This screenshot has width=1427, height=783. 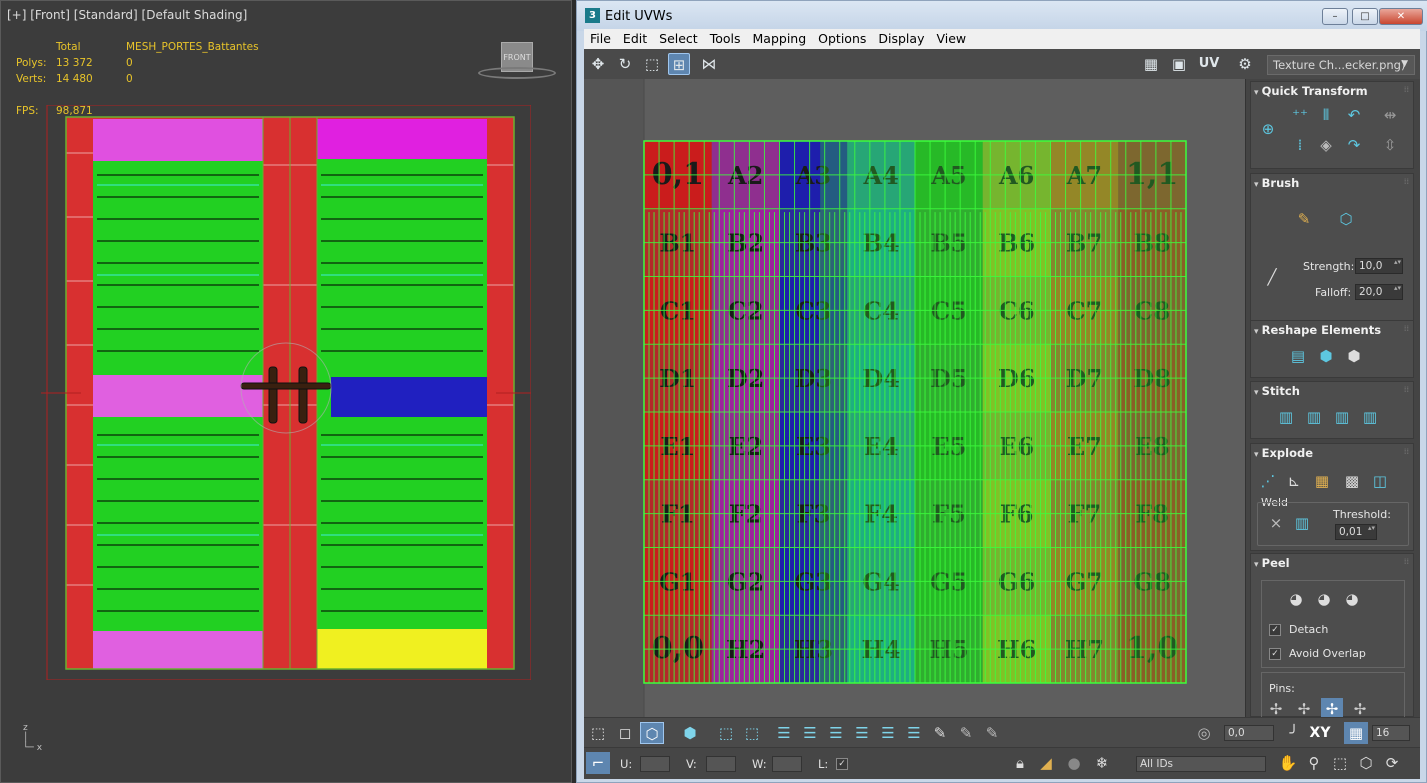 I want to click on flatten-by-smoothing-icon: ▩, so click(x=1352, y=481).